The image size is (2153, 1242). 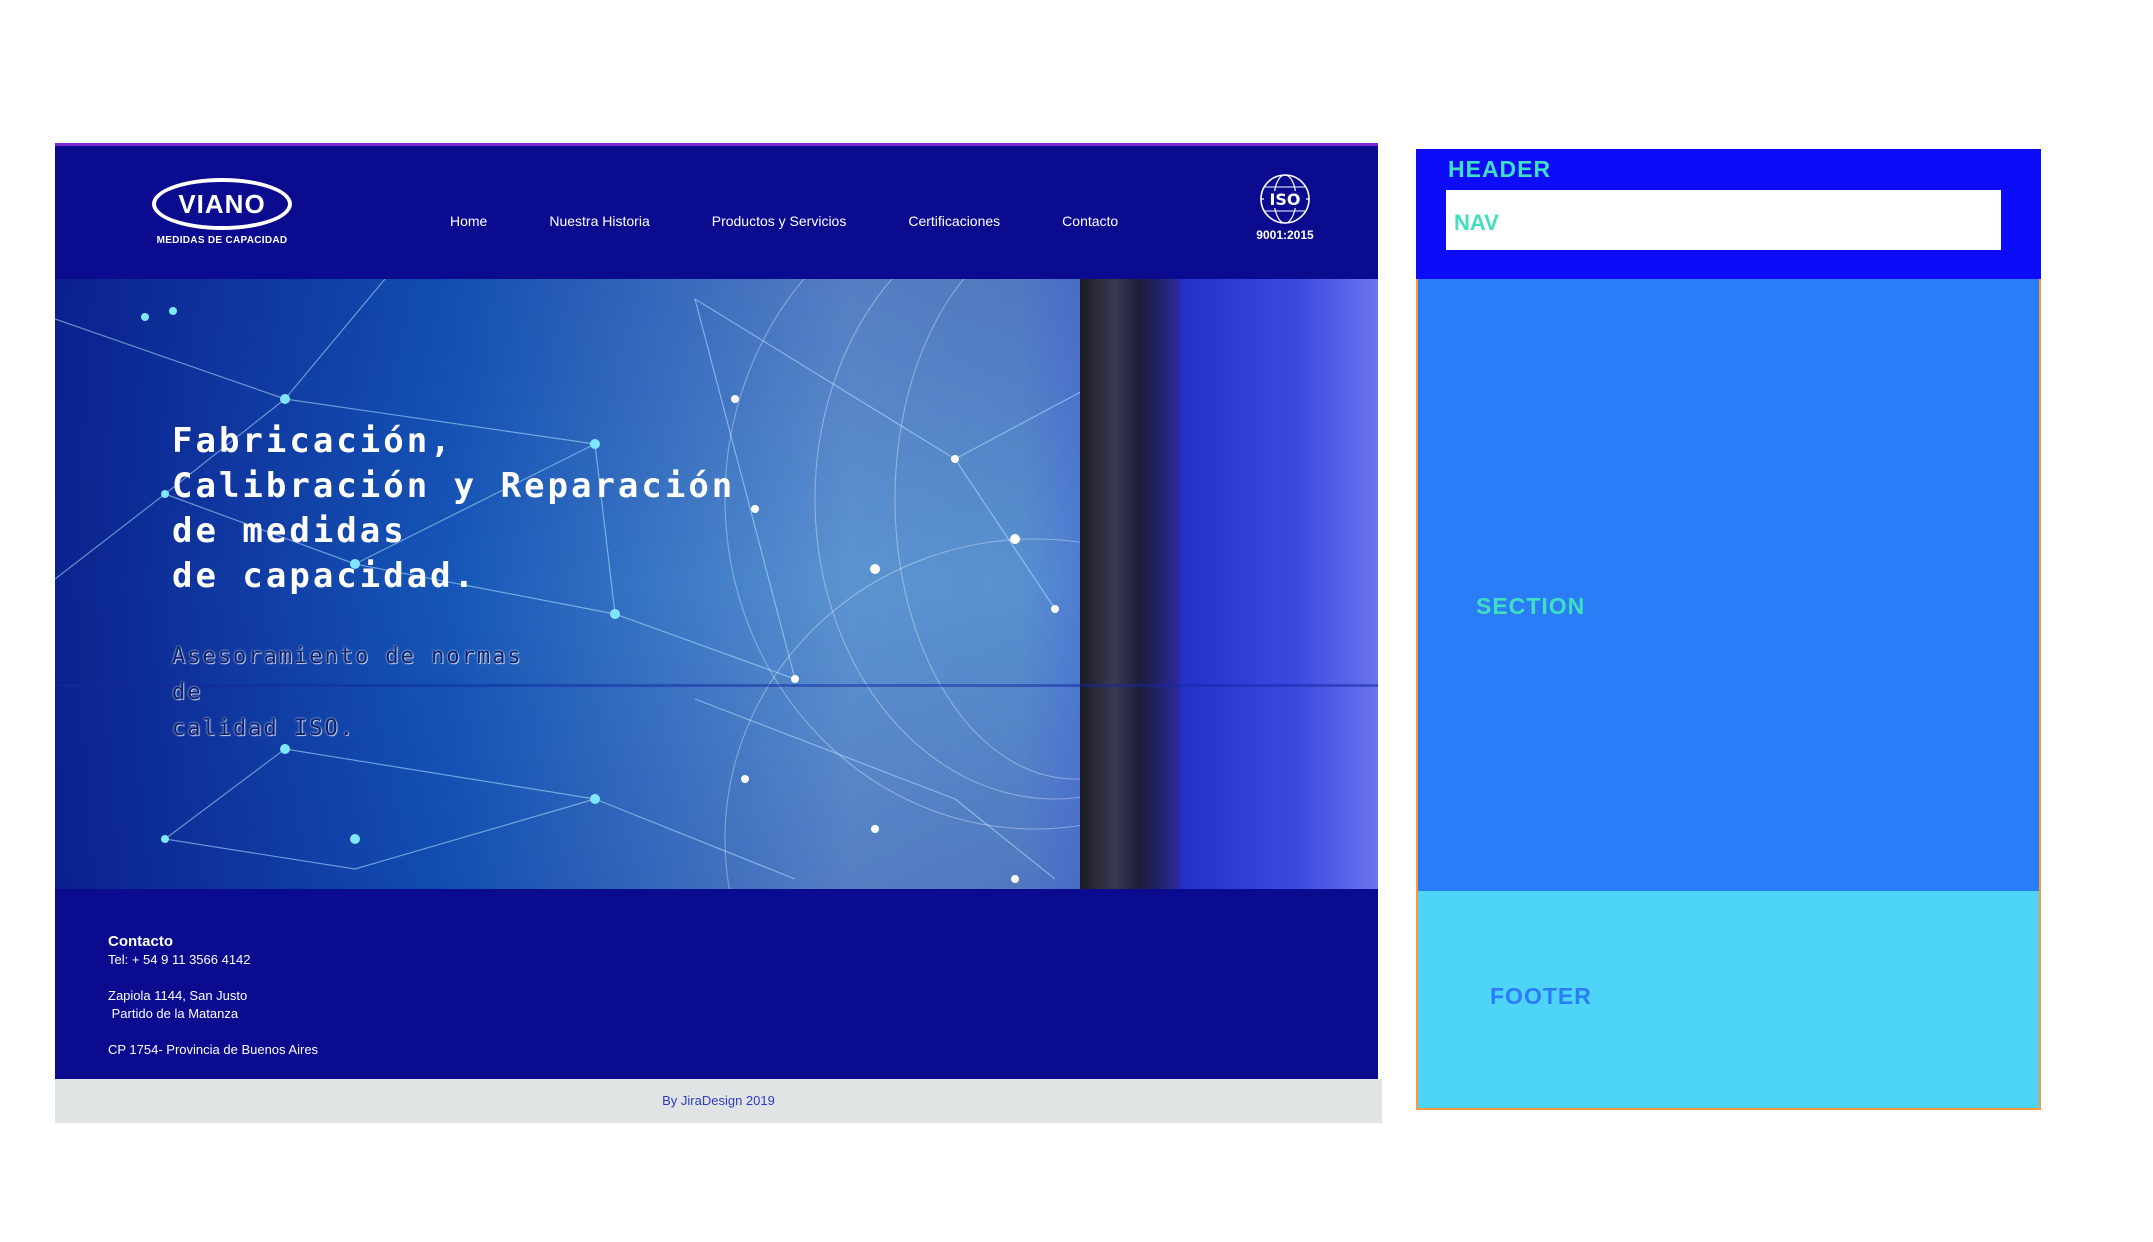 I want to click on hero-title-line: de capacidad., so click(x=325, y=576).